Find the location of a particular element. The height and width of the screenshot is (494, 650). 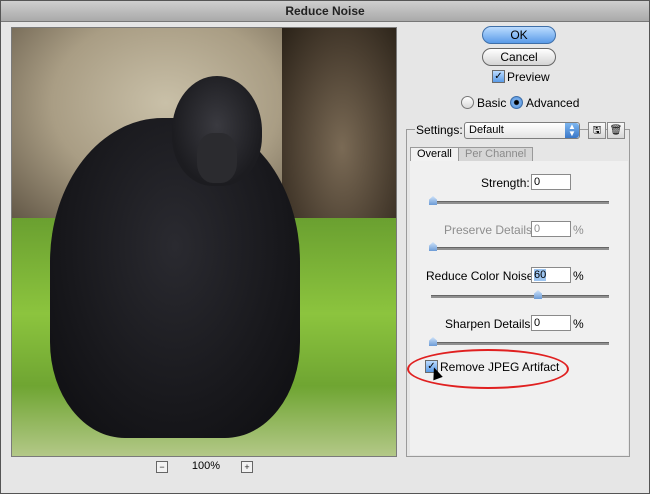

reduce-color-noise-input: 60 is located at coordinates (551, 275).